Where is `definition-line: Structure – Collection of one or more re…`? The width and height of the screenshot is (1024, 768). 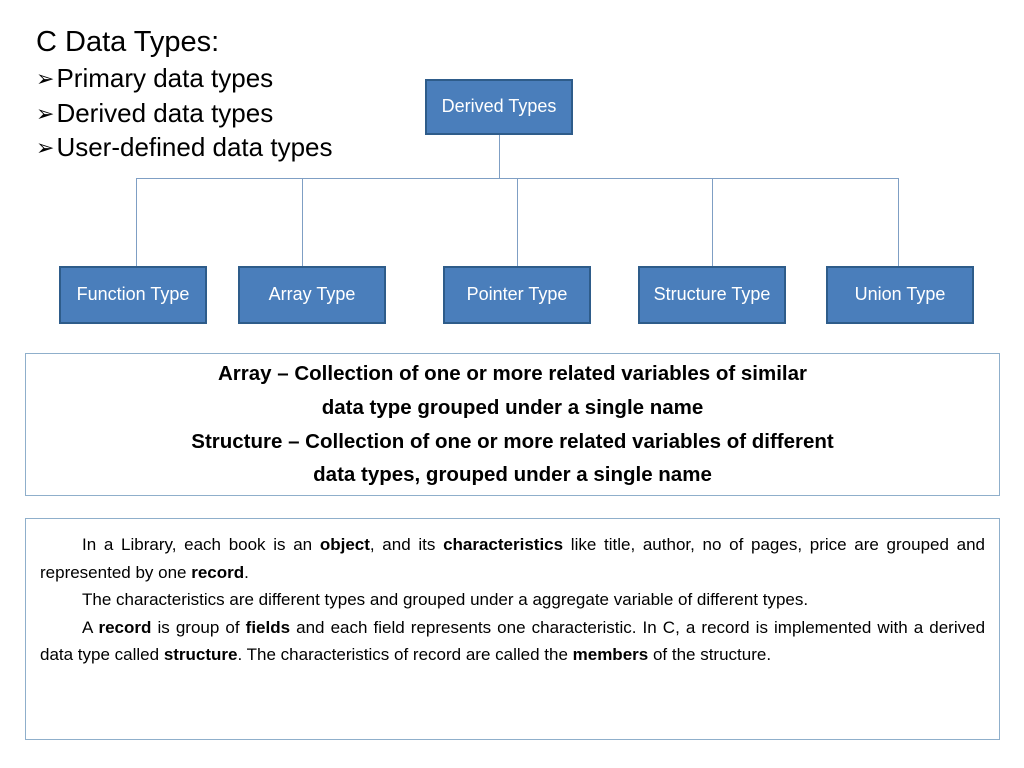
definition-line: Structure – Collection of one or more re… is located at coordinates (512, 441).